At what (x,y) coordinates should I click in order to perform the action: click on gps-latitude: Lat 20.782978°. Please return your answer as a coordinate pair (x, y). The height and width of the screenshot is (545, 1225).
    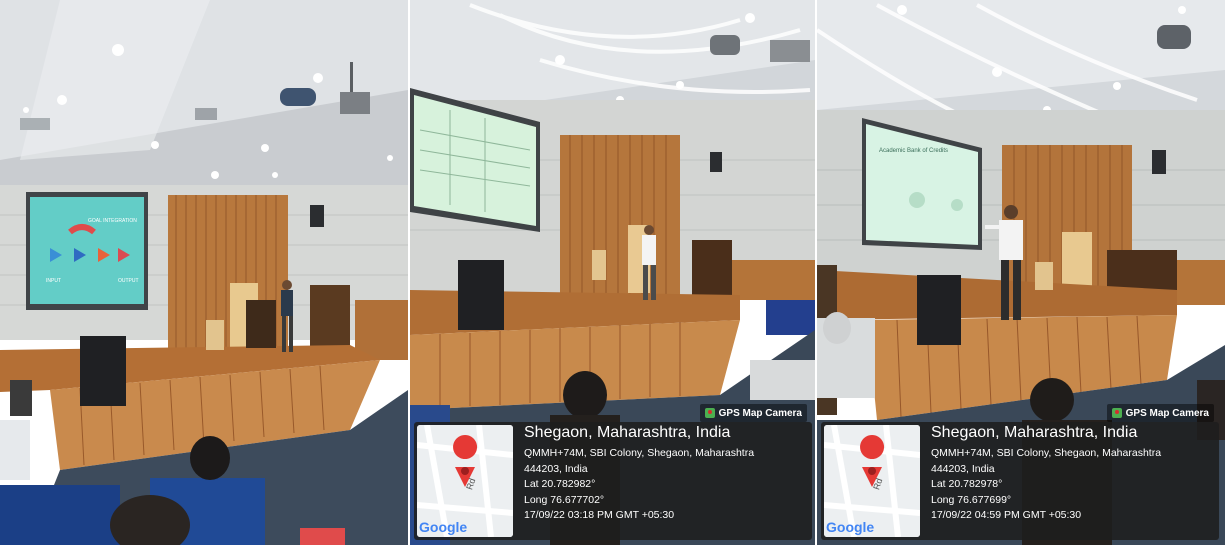
    Looking at the image, I should click on (967, 484).